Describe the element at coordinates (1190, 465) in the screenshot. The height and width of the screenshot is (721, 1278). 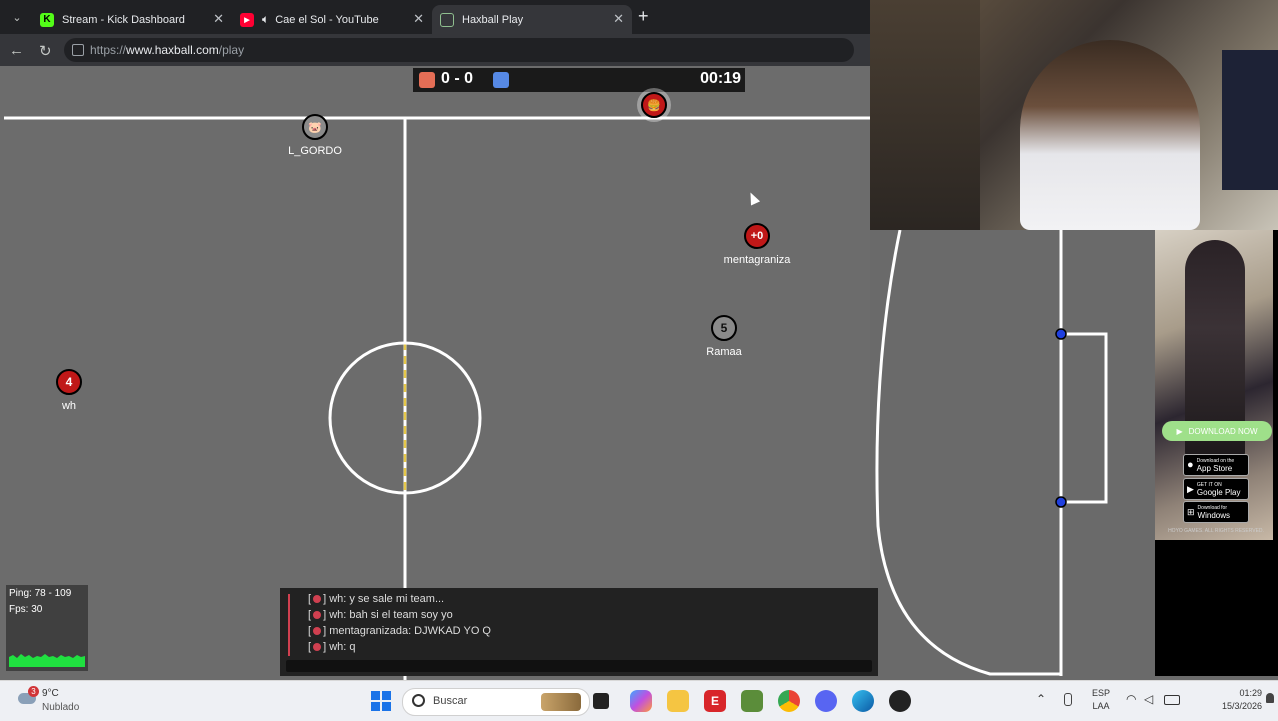
I see `apple-icon: ●` at that location.